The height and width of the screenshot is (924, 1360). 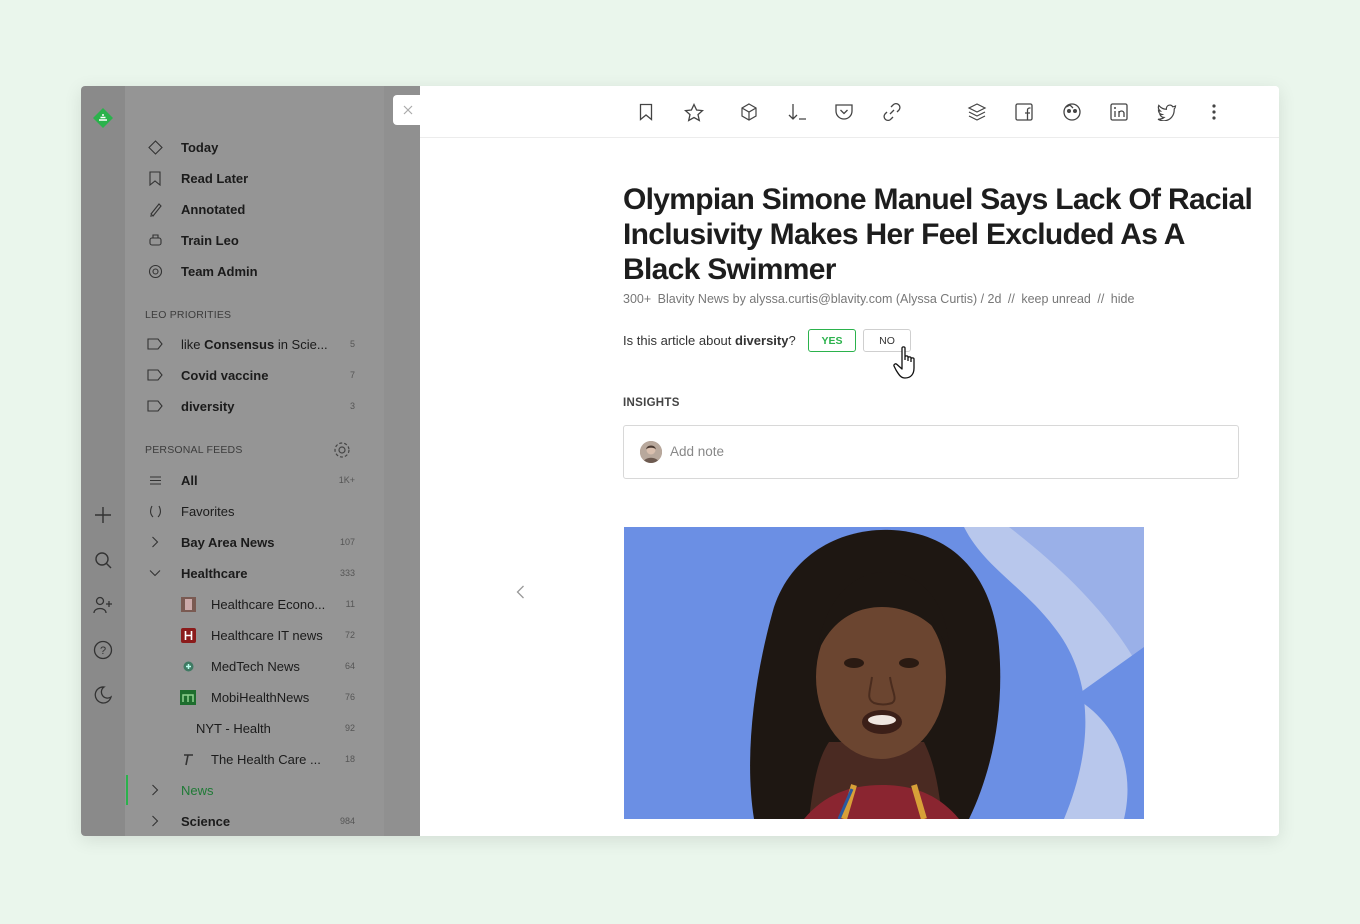 I want to click on add-icon, so click(x=103, y=515).